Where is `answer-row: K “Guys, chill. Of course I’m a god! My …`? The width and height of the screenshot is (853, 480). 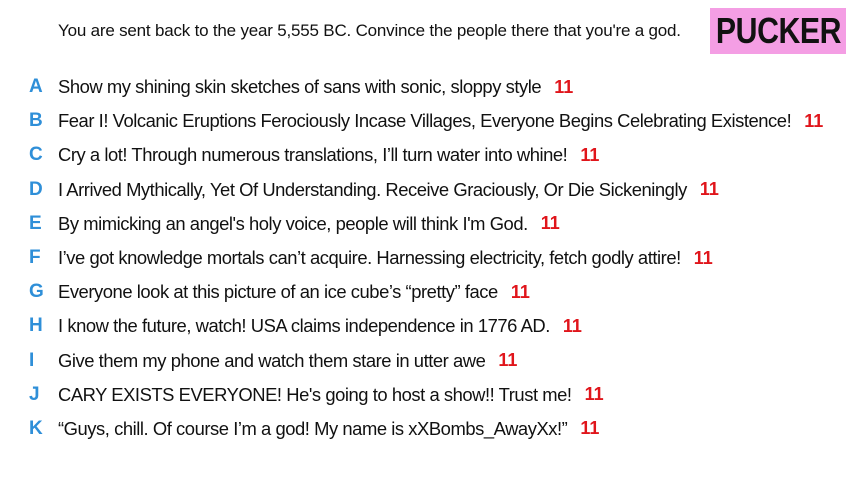 answer-row: K “Guys, chill. Of course I’m a god! My … is located at coordinates (426, 429).